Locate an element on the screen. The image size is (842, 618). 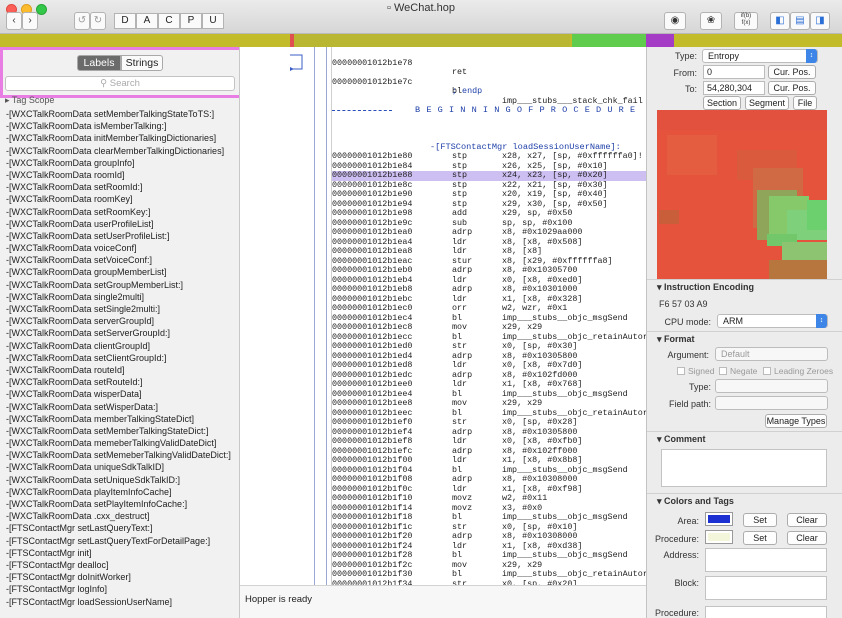
to-cur-pos-button: Cur. Pos. is located at coordinates (792, 88).